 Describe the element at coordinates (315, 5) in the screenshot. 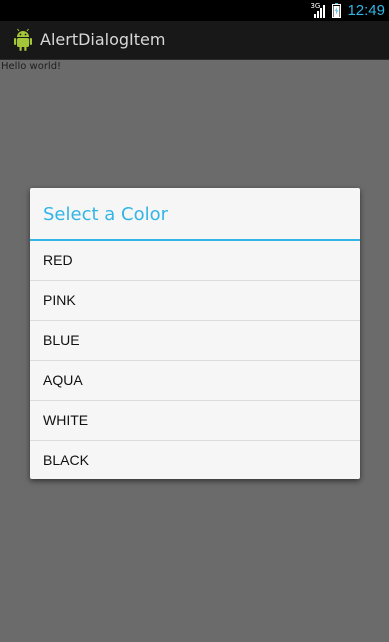

I see `network-type-label: 3G` at that location.